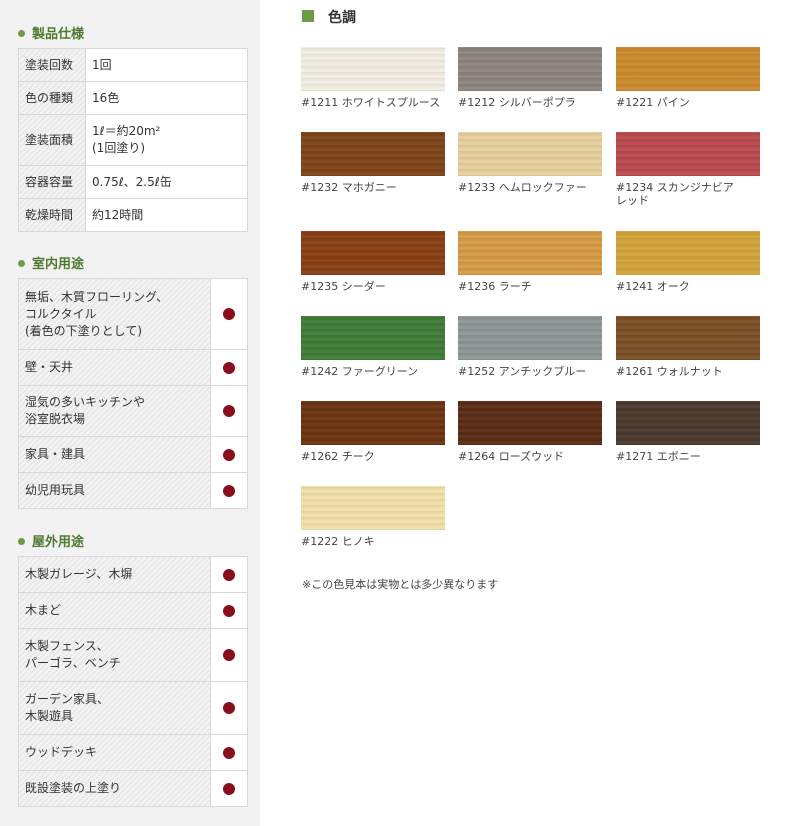 The image size is (800, 826). What do you see at coordinates (58, 264) in the screenshot?
I see `indoor-heading-label: 室内用途` at bounding box center [58, 264].